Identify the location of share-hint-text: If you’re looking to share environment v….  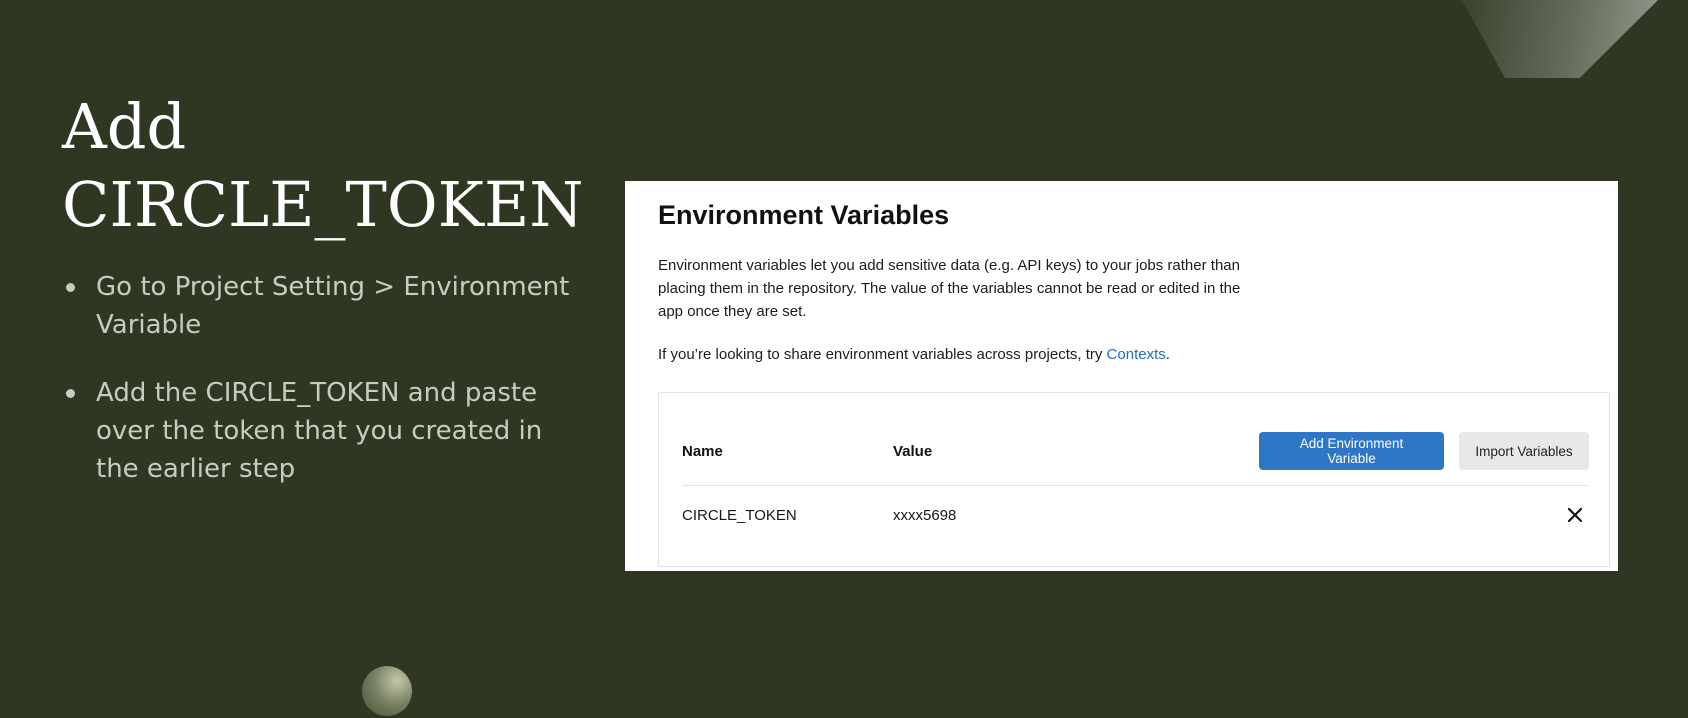
(882, 354).